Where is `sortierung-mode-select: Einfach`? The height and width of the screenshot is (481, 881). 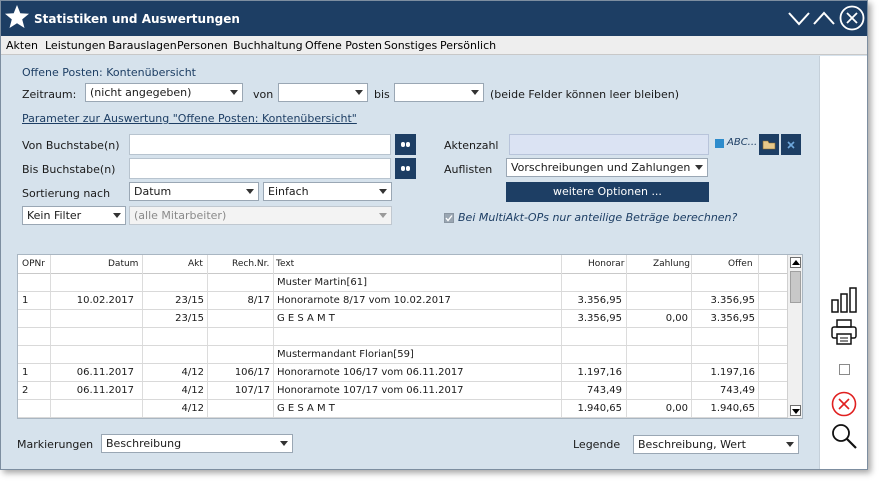 sortierung-mode-select: Einfach is located at coordinates (327, 191).